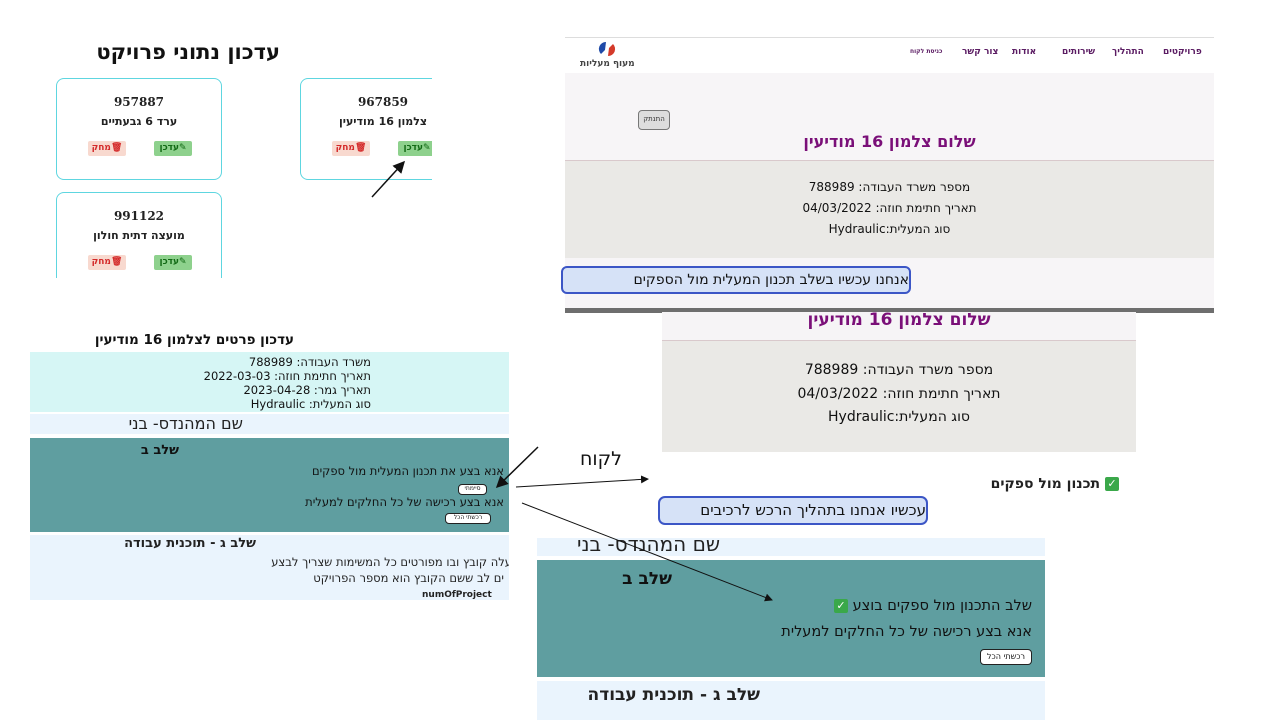 The image size is (1280, 720). I want to click on arrow-to-result, so click(647, 552).